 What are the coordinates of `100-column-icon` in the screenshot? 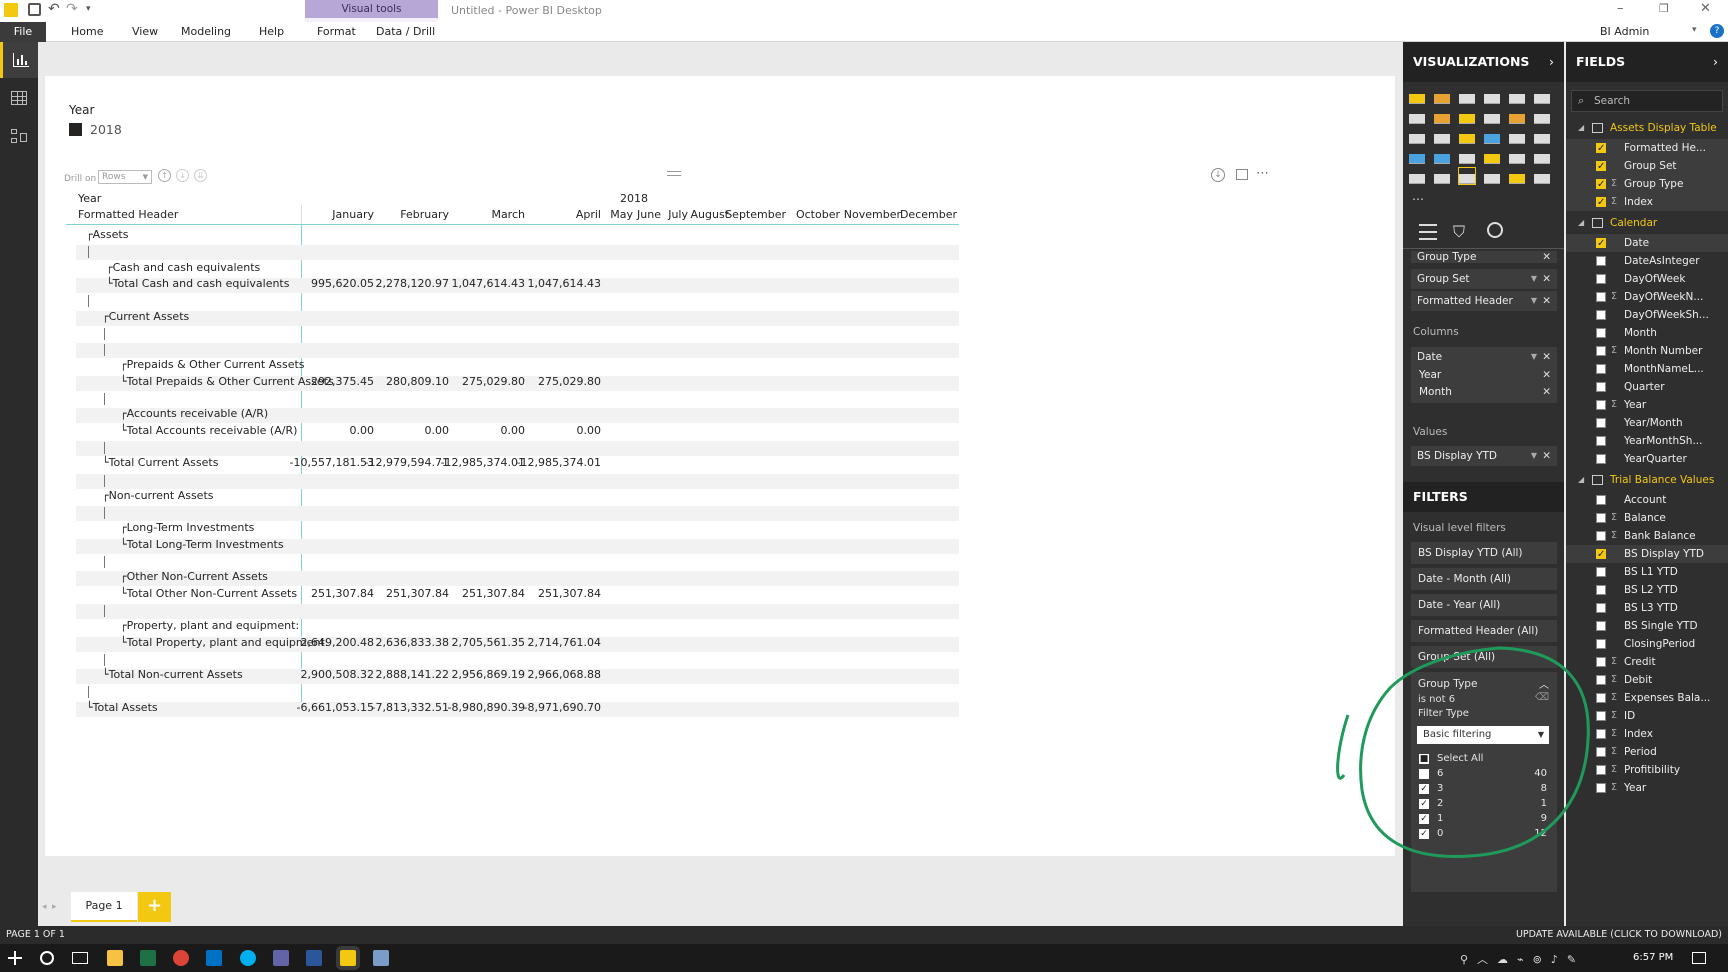 It's located at (1542, 96).